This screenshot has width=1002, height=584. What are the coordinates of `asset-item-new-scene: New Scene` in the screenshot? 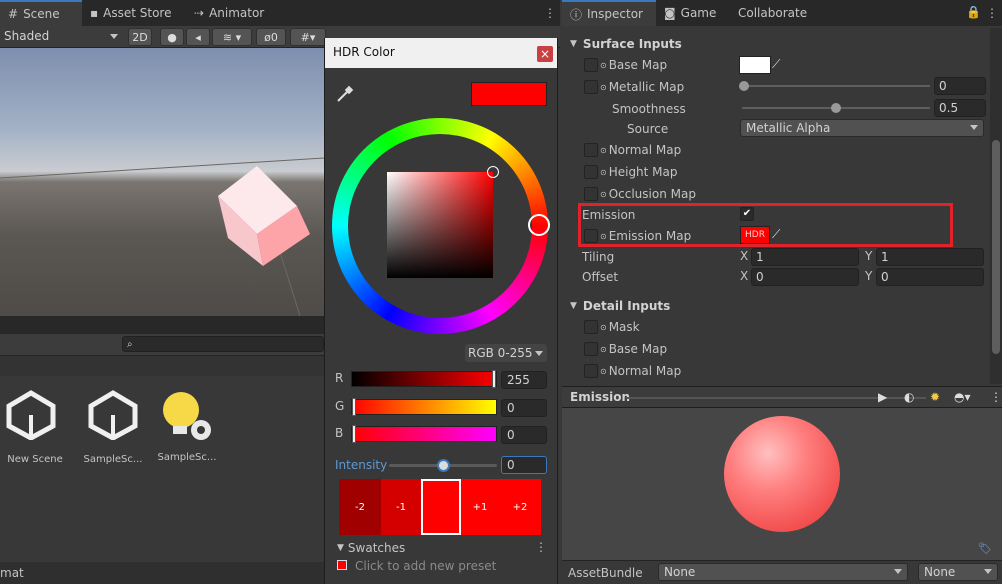 It's located at (35, 427).